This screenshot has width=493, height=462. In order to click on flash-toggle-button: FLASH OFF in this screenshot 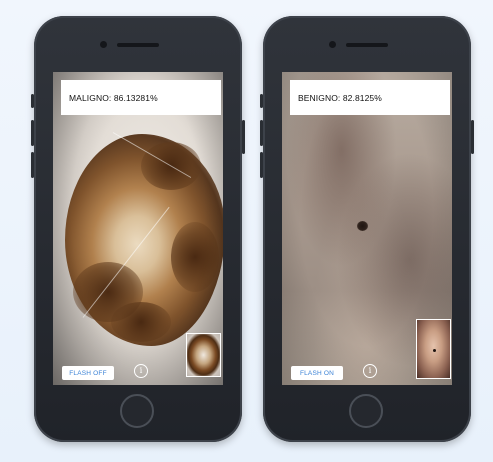, I will do `click(88, 373)`.